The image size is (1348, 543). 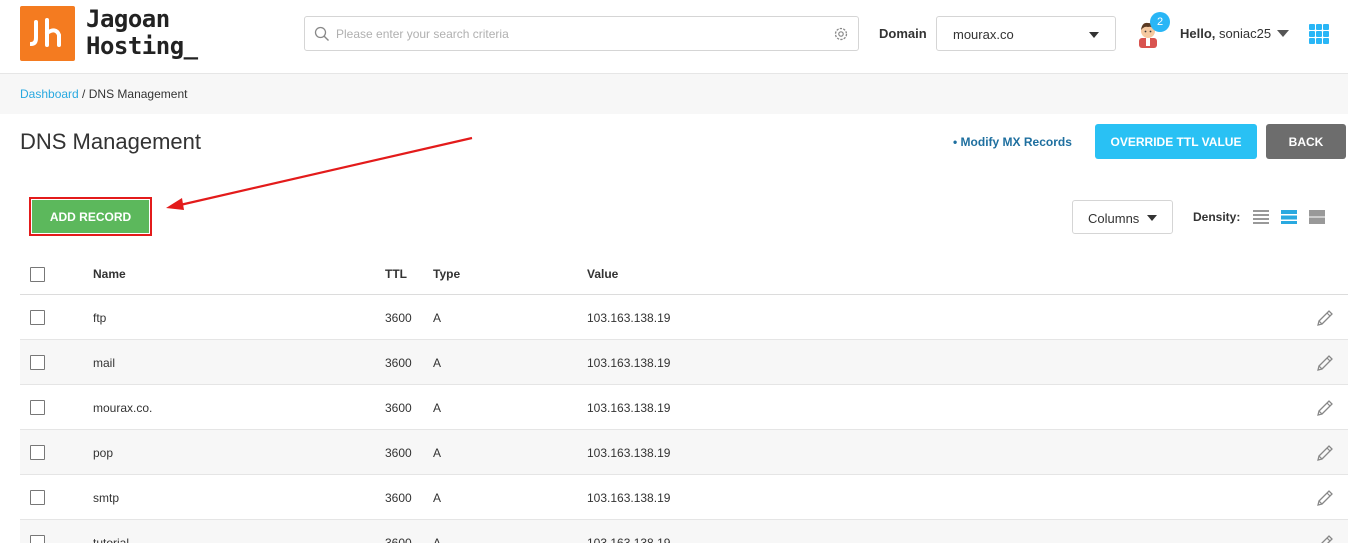 What do you see at coordinates (104, 363) in the screenshot?
I see `cell-name: mail` at bounding box center [104, 363].